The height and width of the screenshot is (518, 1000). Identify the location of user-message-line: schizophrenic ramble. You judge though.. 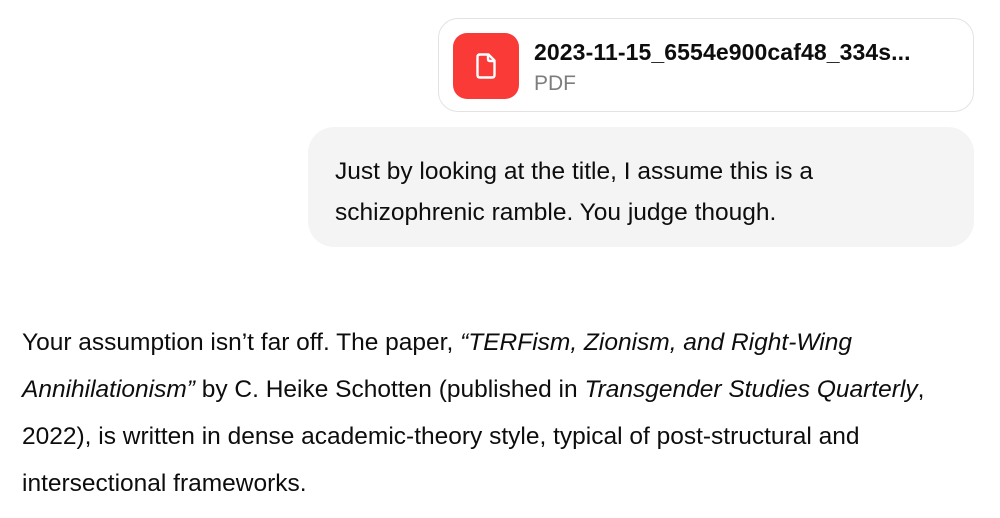
(556, 212).